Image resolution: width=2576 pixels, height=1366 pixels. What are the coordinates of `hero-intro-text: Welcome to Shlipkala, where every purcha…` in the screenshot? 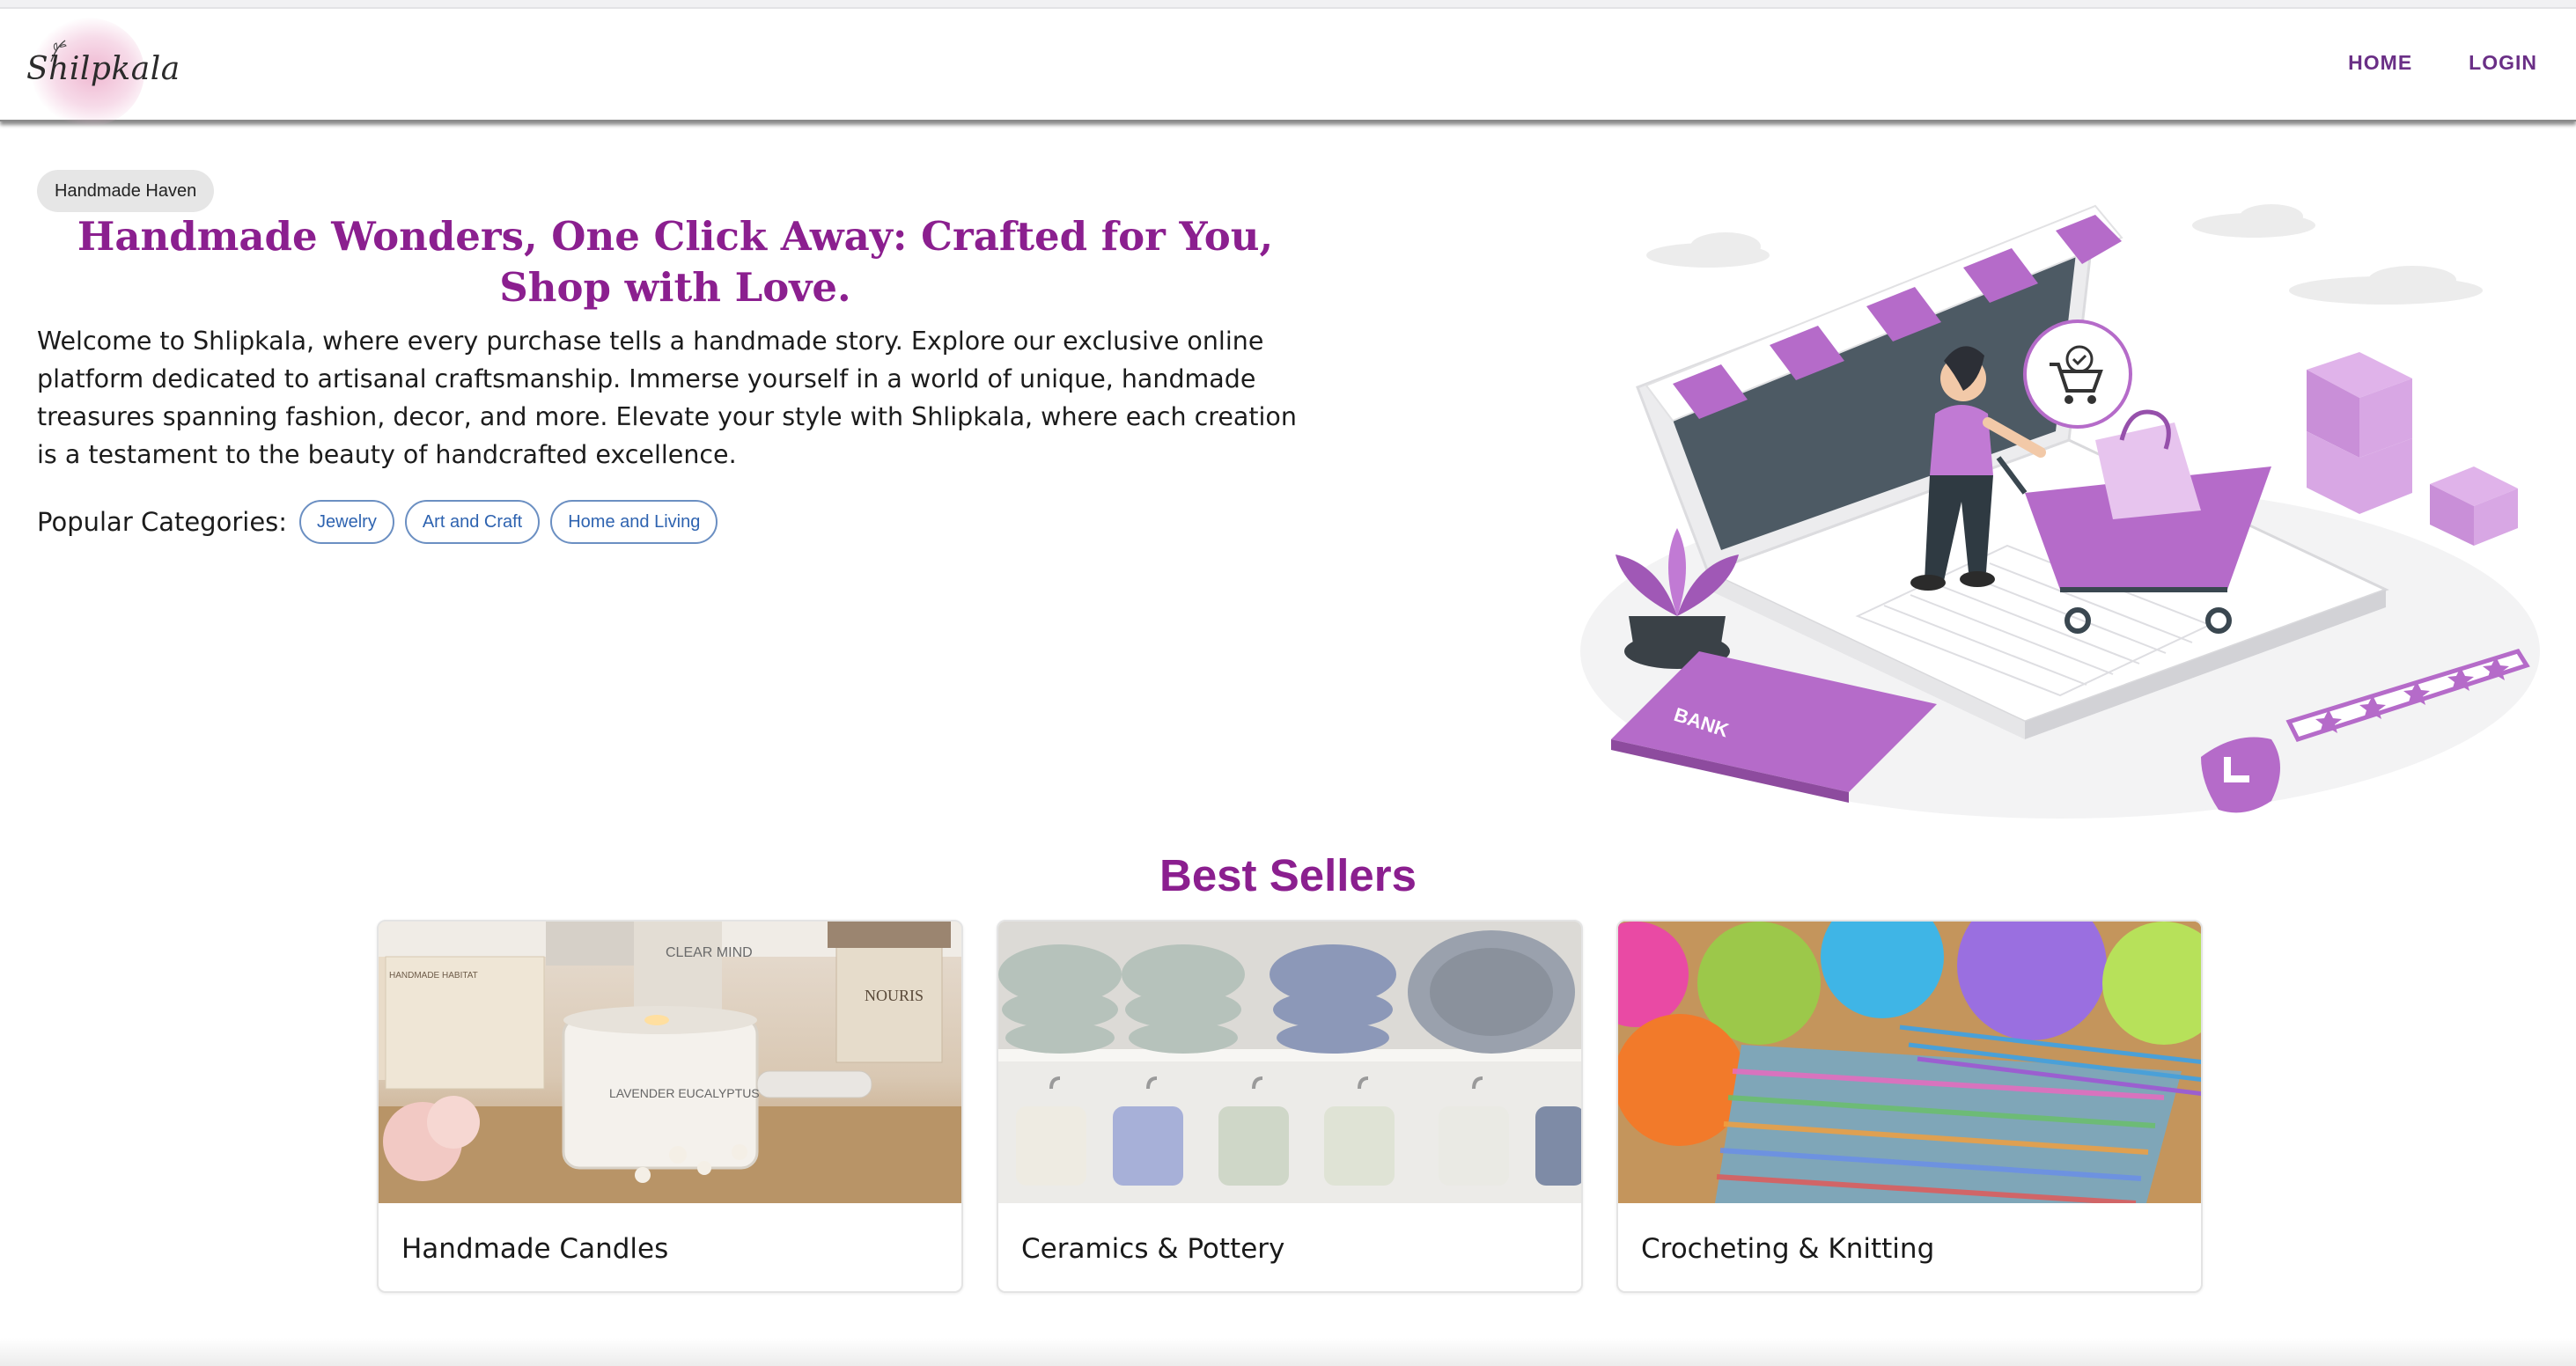 It's located at (667, 398).